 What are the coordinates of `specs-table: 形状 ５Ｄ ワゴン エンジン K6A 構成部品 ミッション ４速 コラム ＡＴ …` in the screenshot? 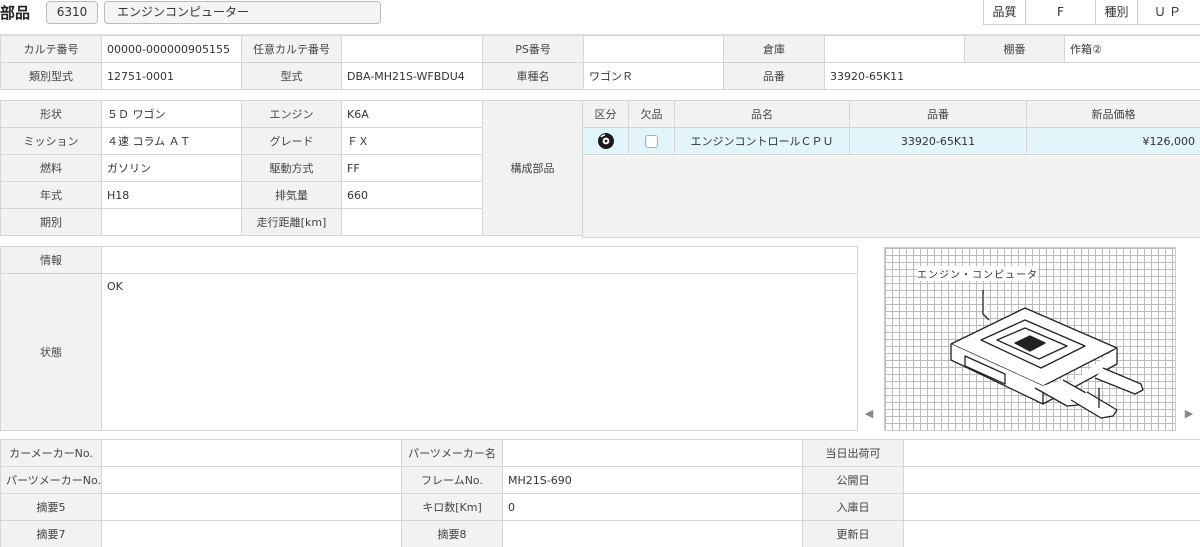 It's located at (291, 168).